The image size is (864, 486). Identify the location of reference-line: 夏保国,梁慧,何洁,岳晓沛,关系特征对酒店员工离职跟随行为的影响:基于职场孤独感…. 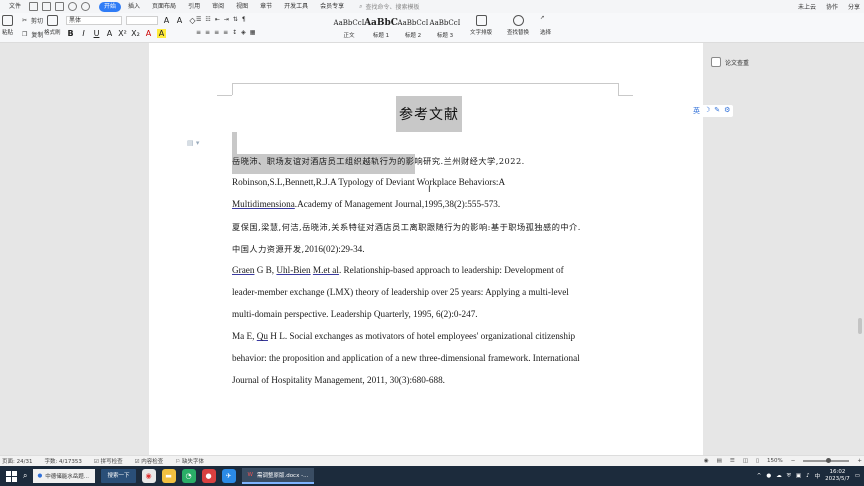
(406, 227).